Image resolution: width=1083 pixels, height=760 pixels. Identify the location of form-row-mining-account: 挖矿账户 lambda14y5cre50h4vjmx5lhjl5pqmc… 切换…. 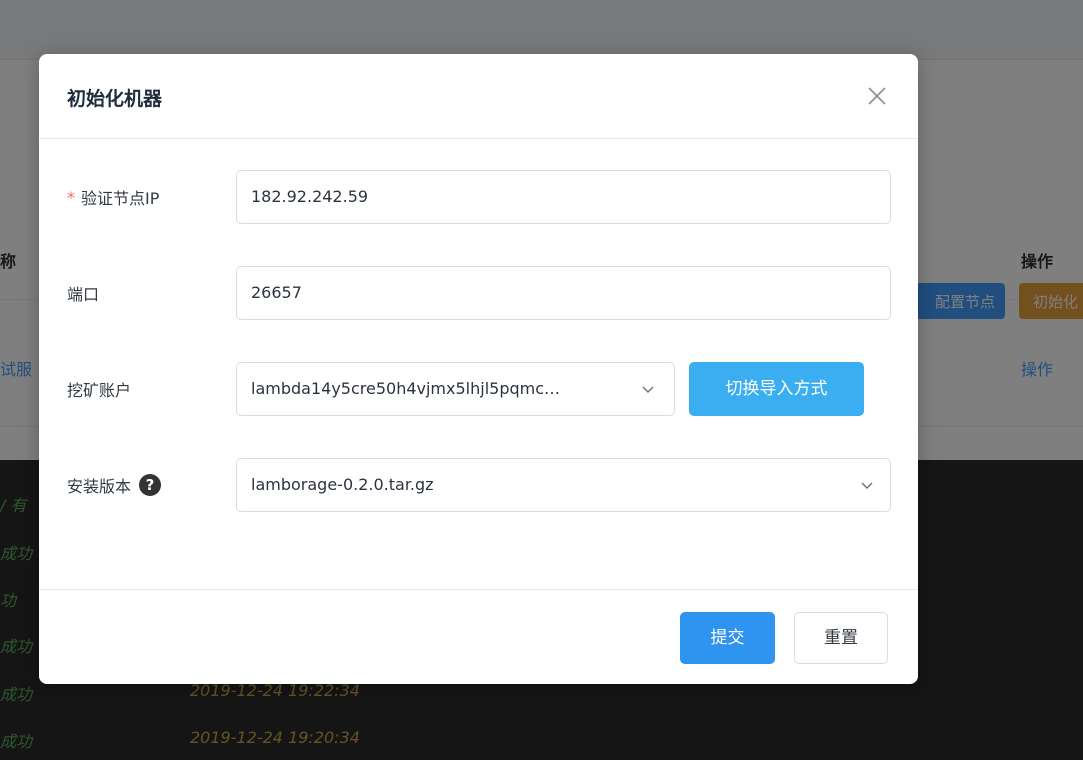
(478, 389).